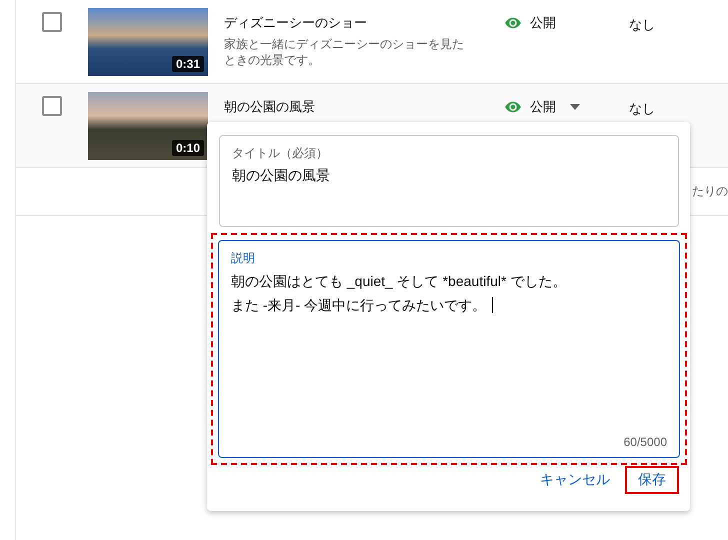  Describe the element at coordinates (398, 281) in the screenshot. I see `description-text-line: 朝の公園はとても _quiet_ そして *beautiful* でした。` at that location.